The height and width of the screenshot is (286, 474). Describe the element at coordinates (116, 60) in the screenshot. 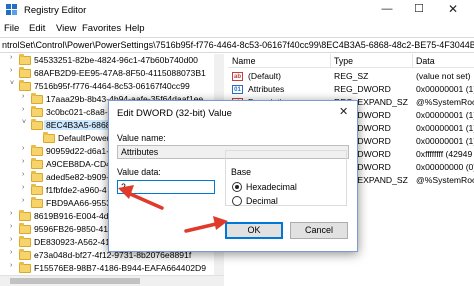

I see `tree-item-label: 54533251-82be-4824-96c1-47b60b740d00` at that location.